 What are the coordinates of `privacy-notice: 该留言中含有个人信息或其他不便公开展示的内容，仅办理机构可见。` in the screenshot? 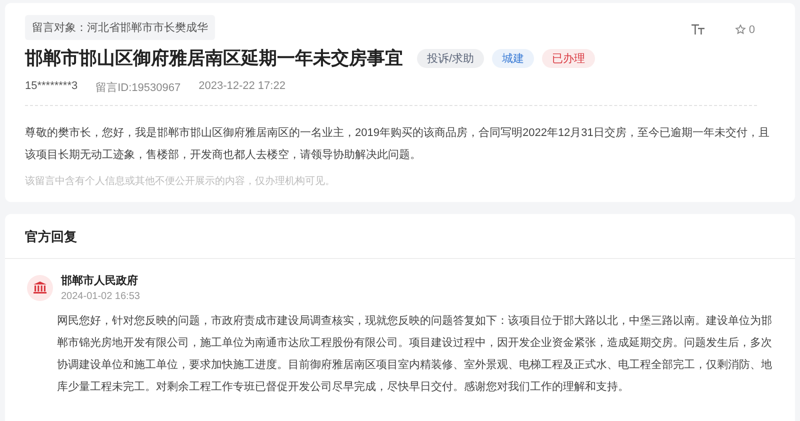 It's located at (180, 181).